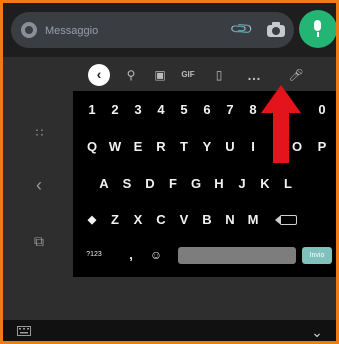 This screenshot has width=339, height=344. What do you see at coordinates (322, 147) in the screenshot?
I see `key: P` at bounding box center [322, 147].